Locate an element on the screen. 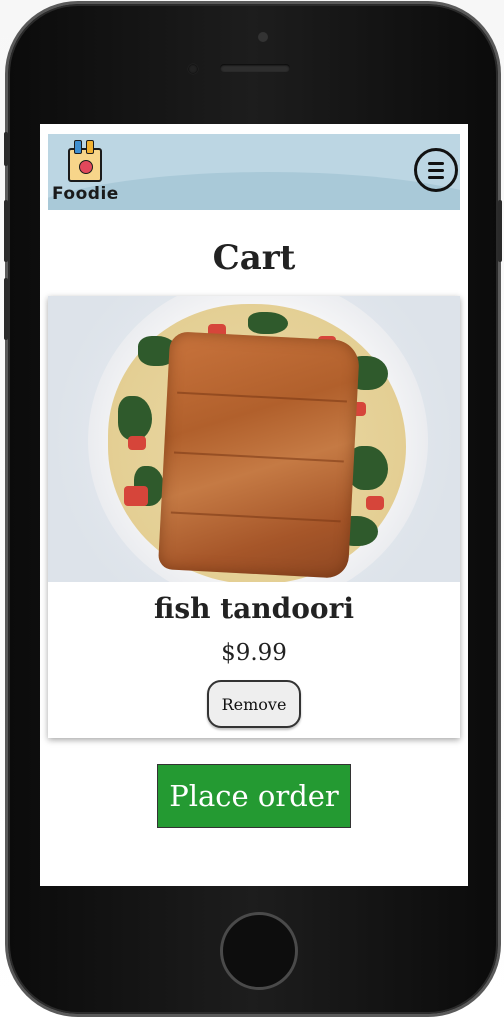  sensor-icon is located at coordinates (263, 37).